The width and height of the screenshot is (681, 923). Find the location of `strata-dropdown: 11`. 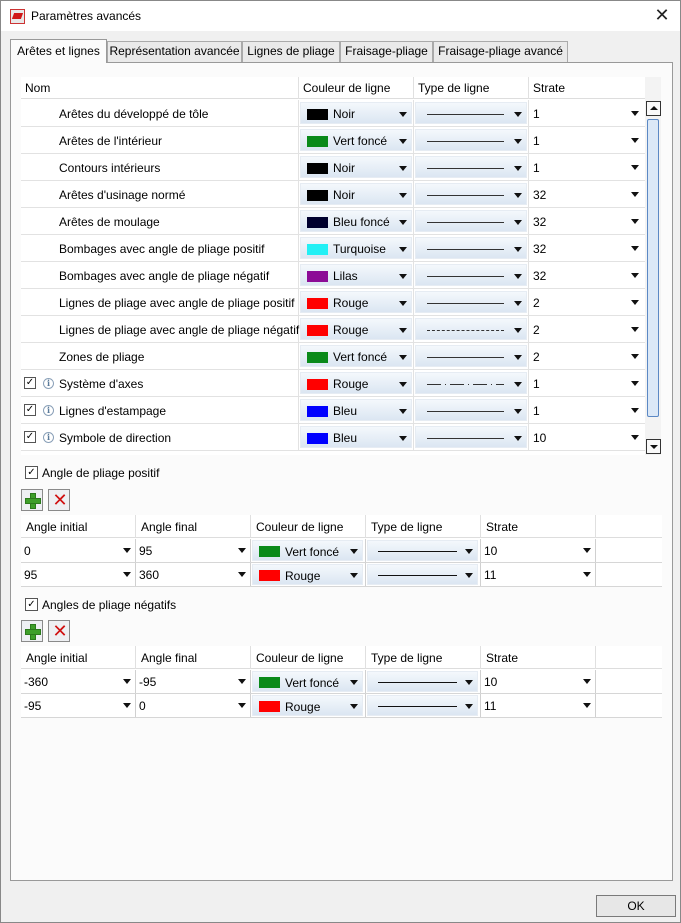

strata-dropdown: 11 is located at coordinates (538, 705).